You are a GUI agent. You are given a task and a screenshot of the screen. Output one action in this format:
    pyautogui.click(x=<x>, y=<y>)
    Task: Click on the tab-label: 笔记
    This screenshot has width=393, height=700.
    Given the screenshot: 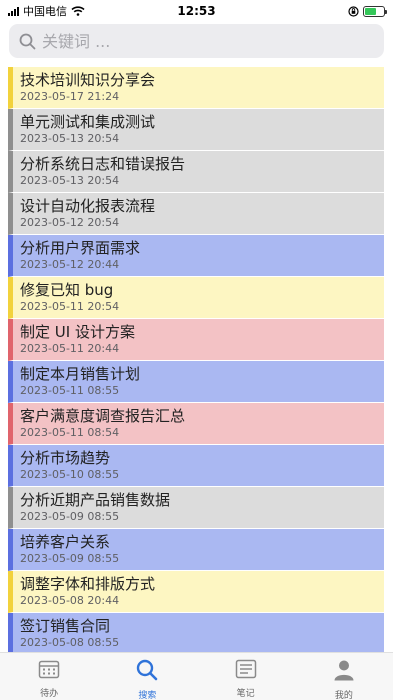 What is the action you would take?
    pyautogui.click(x=245, y=694)
    